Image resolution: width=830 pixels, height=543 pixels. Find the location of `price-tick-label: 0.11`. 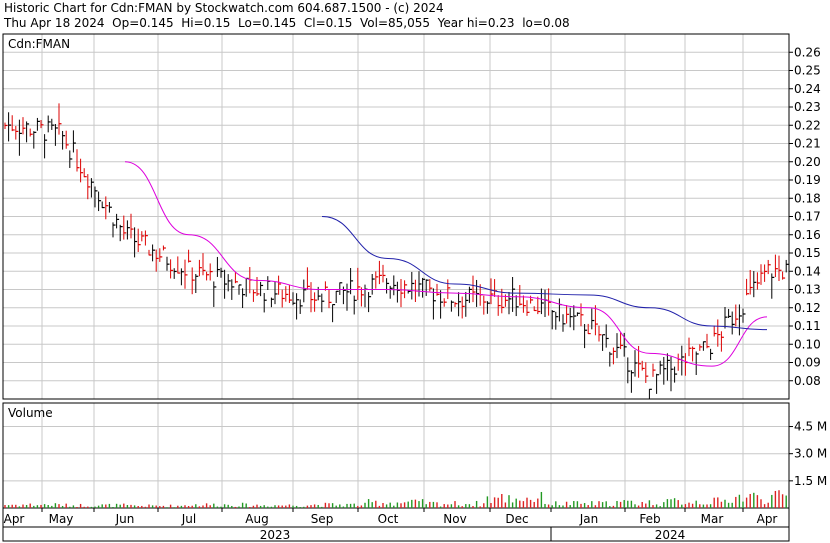

price-tick-label: 0.11 is located at coordinates (807, 326).